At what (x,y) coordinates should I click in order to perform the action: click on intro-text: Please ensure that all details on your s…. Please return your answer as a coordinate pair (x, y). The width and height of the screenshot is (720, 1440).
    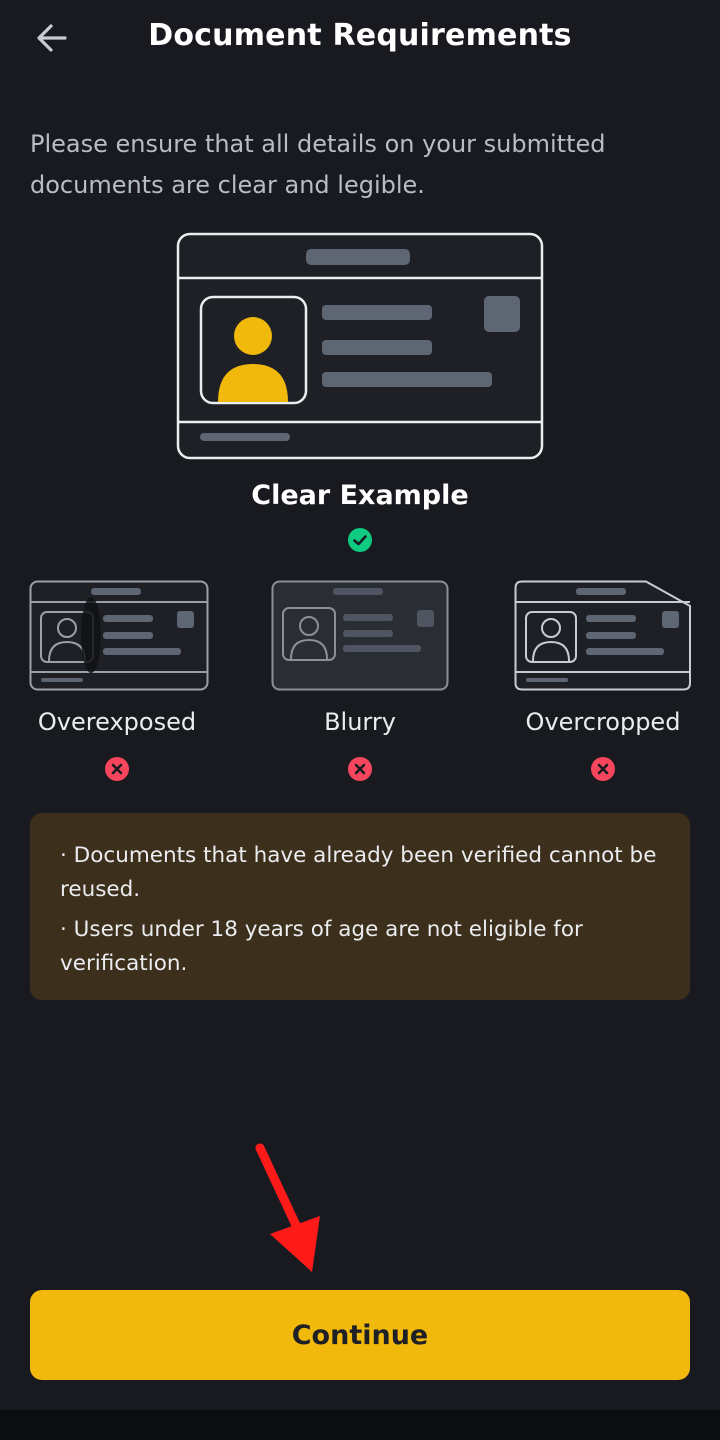
    Looking at the image, I should click on (318, 164).